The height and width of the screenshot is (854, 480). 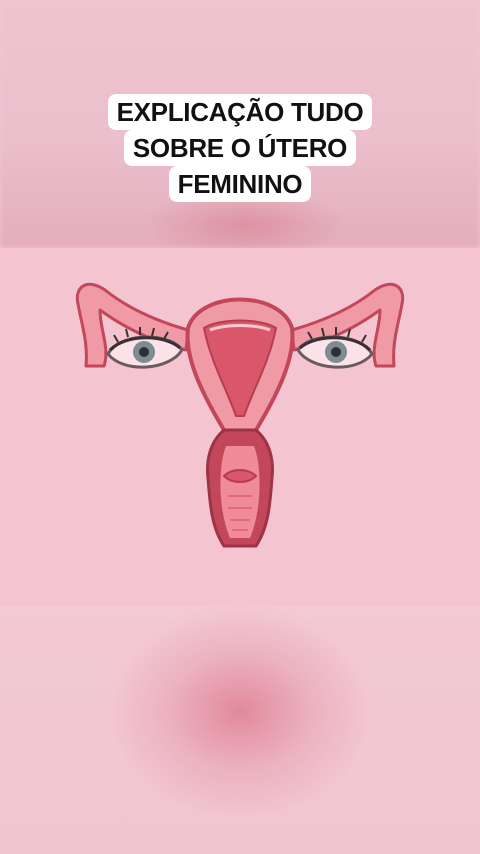 What do you see at coordinates (335, 348) in the screenshot?
I see `right-ovary-eye` at bounding box center [335, 348].